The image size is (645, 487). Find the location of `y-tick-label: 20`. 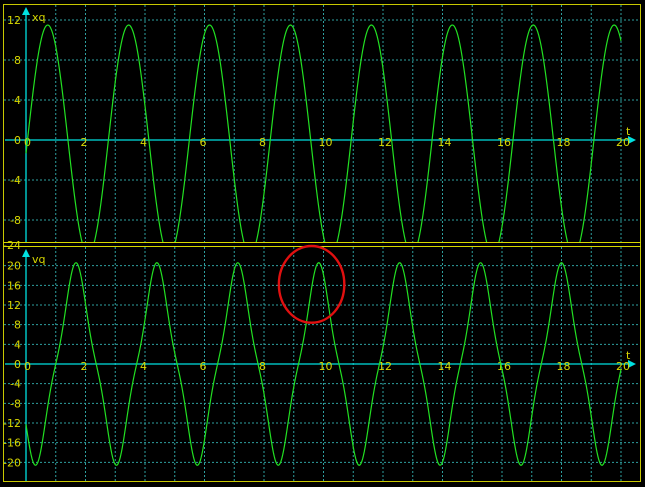

y-tick-label: 20 is located at coordinates (14, 266).